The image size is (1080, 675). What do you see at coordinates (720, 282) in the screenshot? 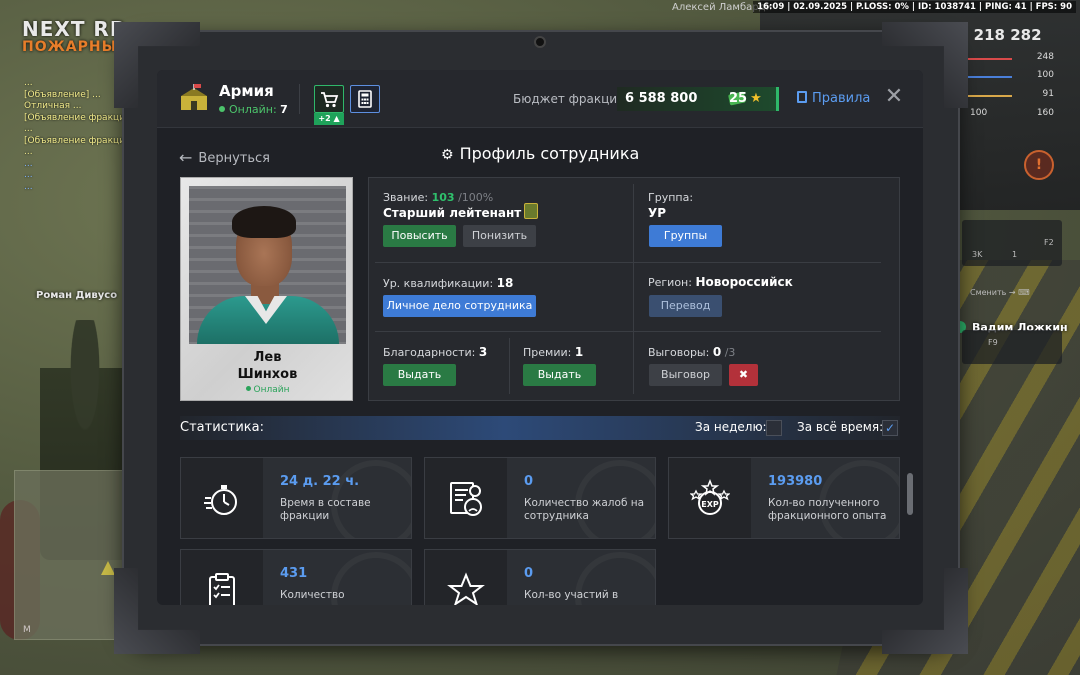
I see `region-label: Регион: Новороссийск` at bounding box center [720, 282].